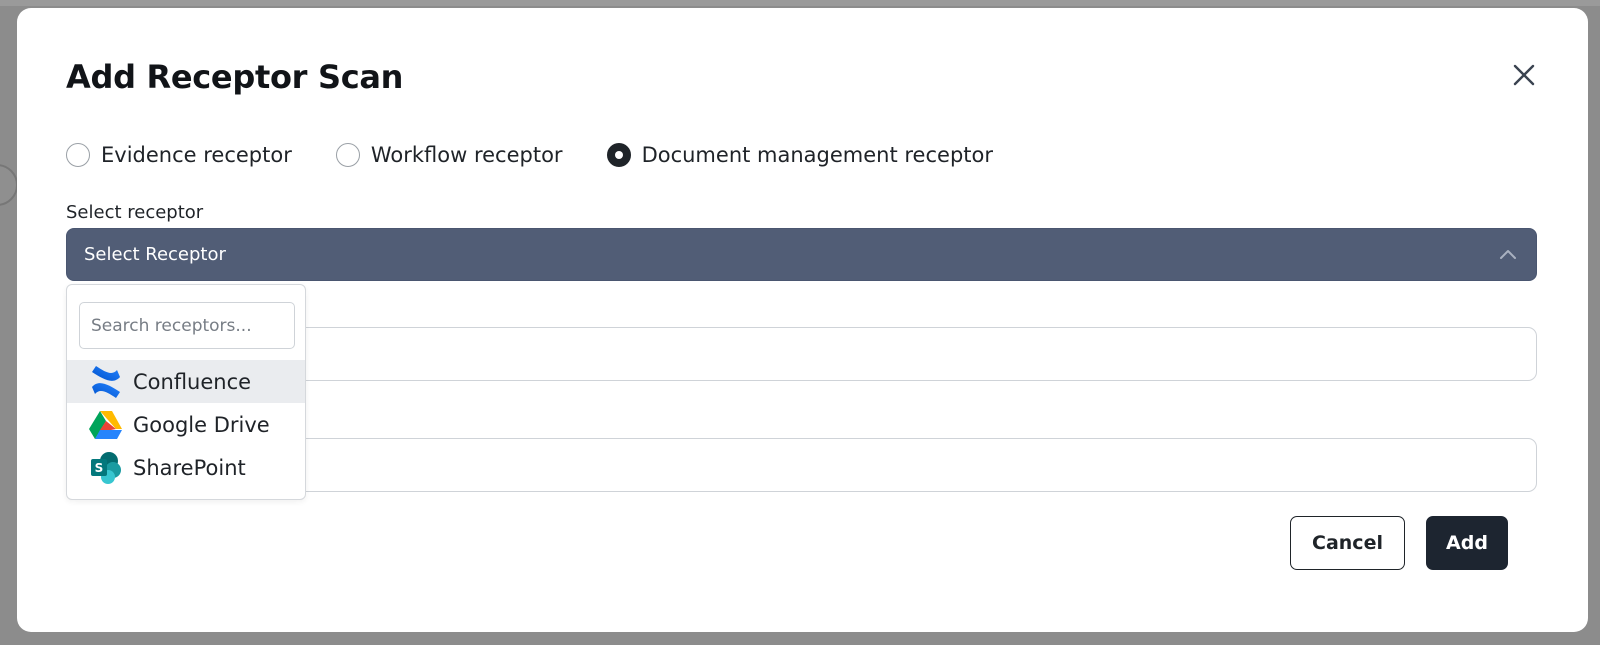 The image size is (1600, 645). I want to click on radio-label: Evidence receptor, so click(196, 155).